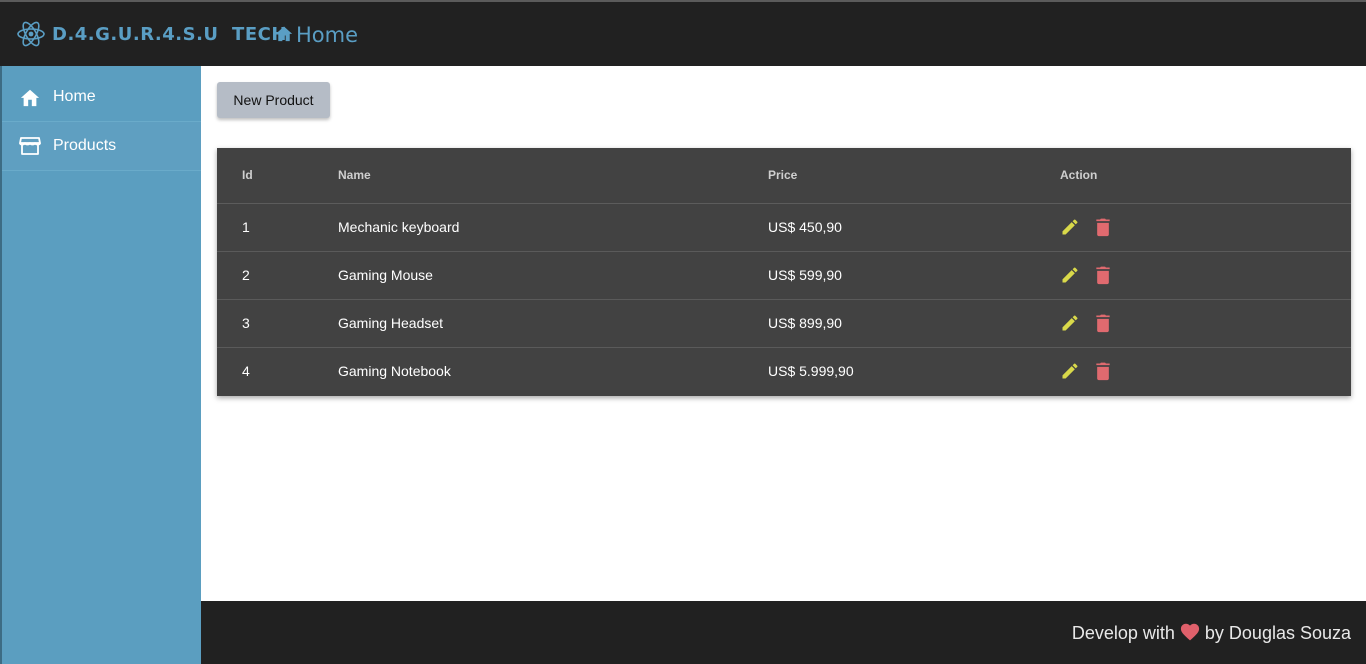 The height and width of the screenshot is (664, 1366). Describe the element at coordinates (101, 97) in the screenshot. I see `sidebar-item-home: Home` at that location.